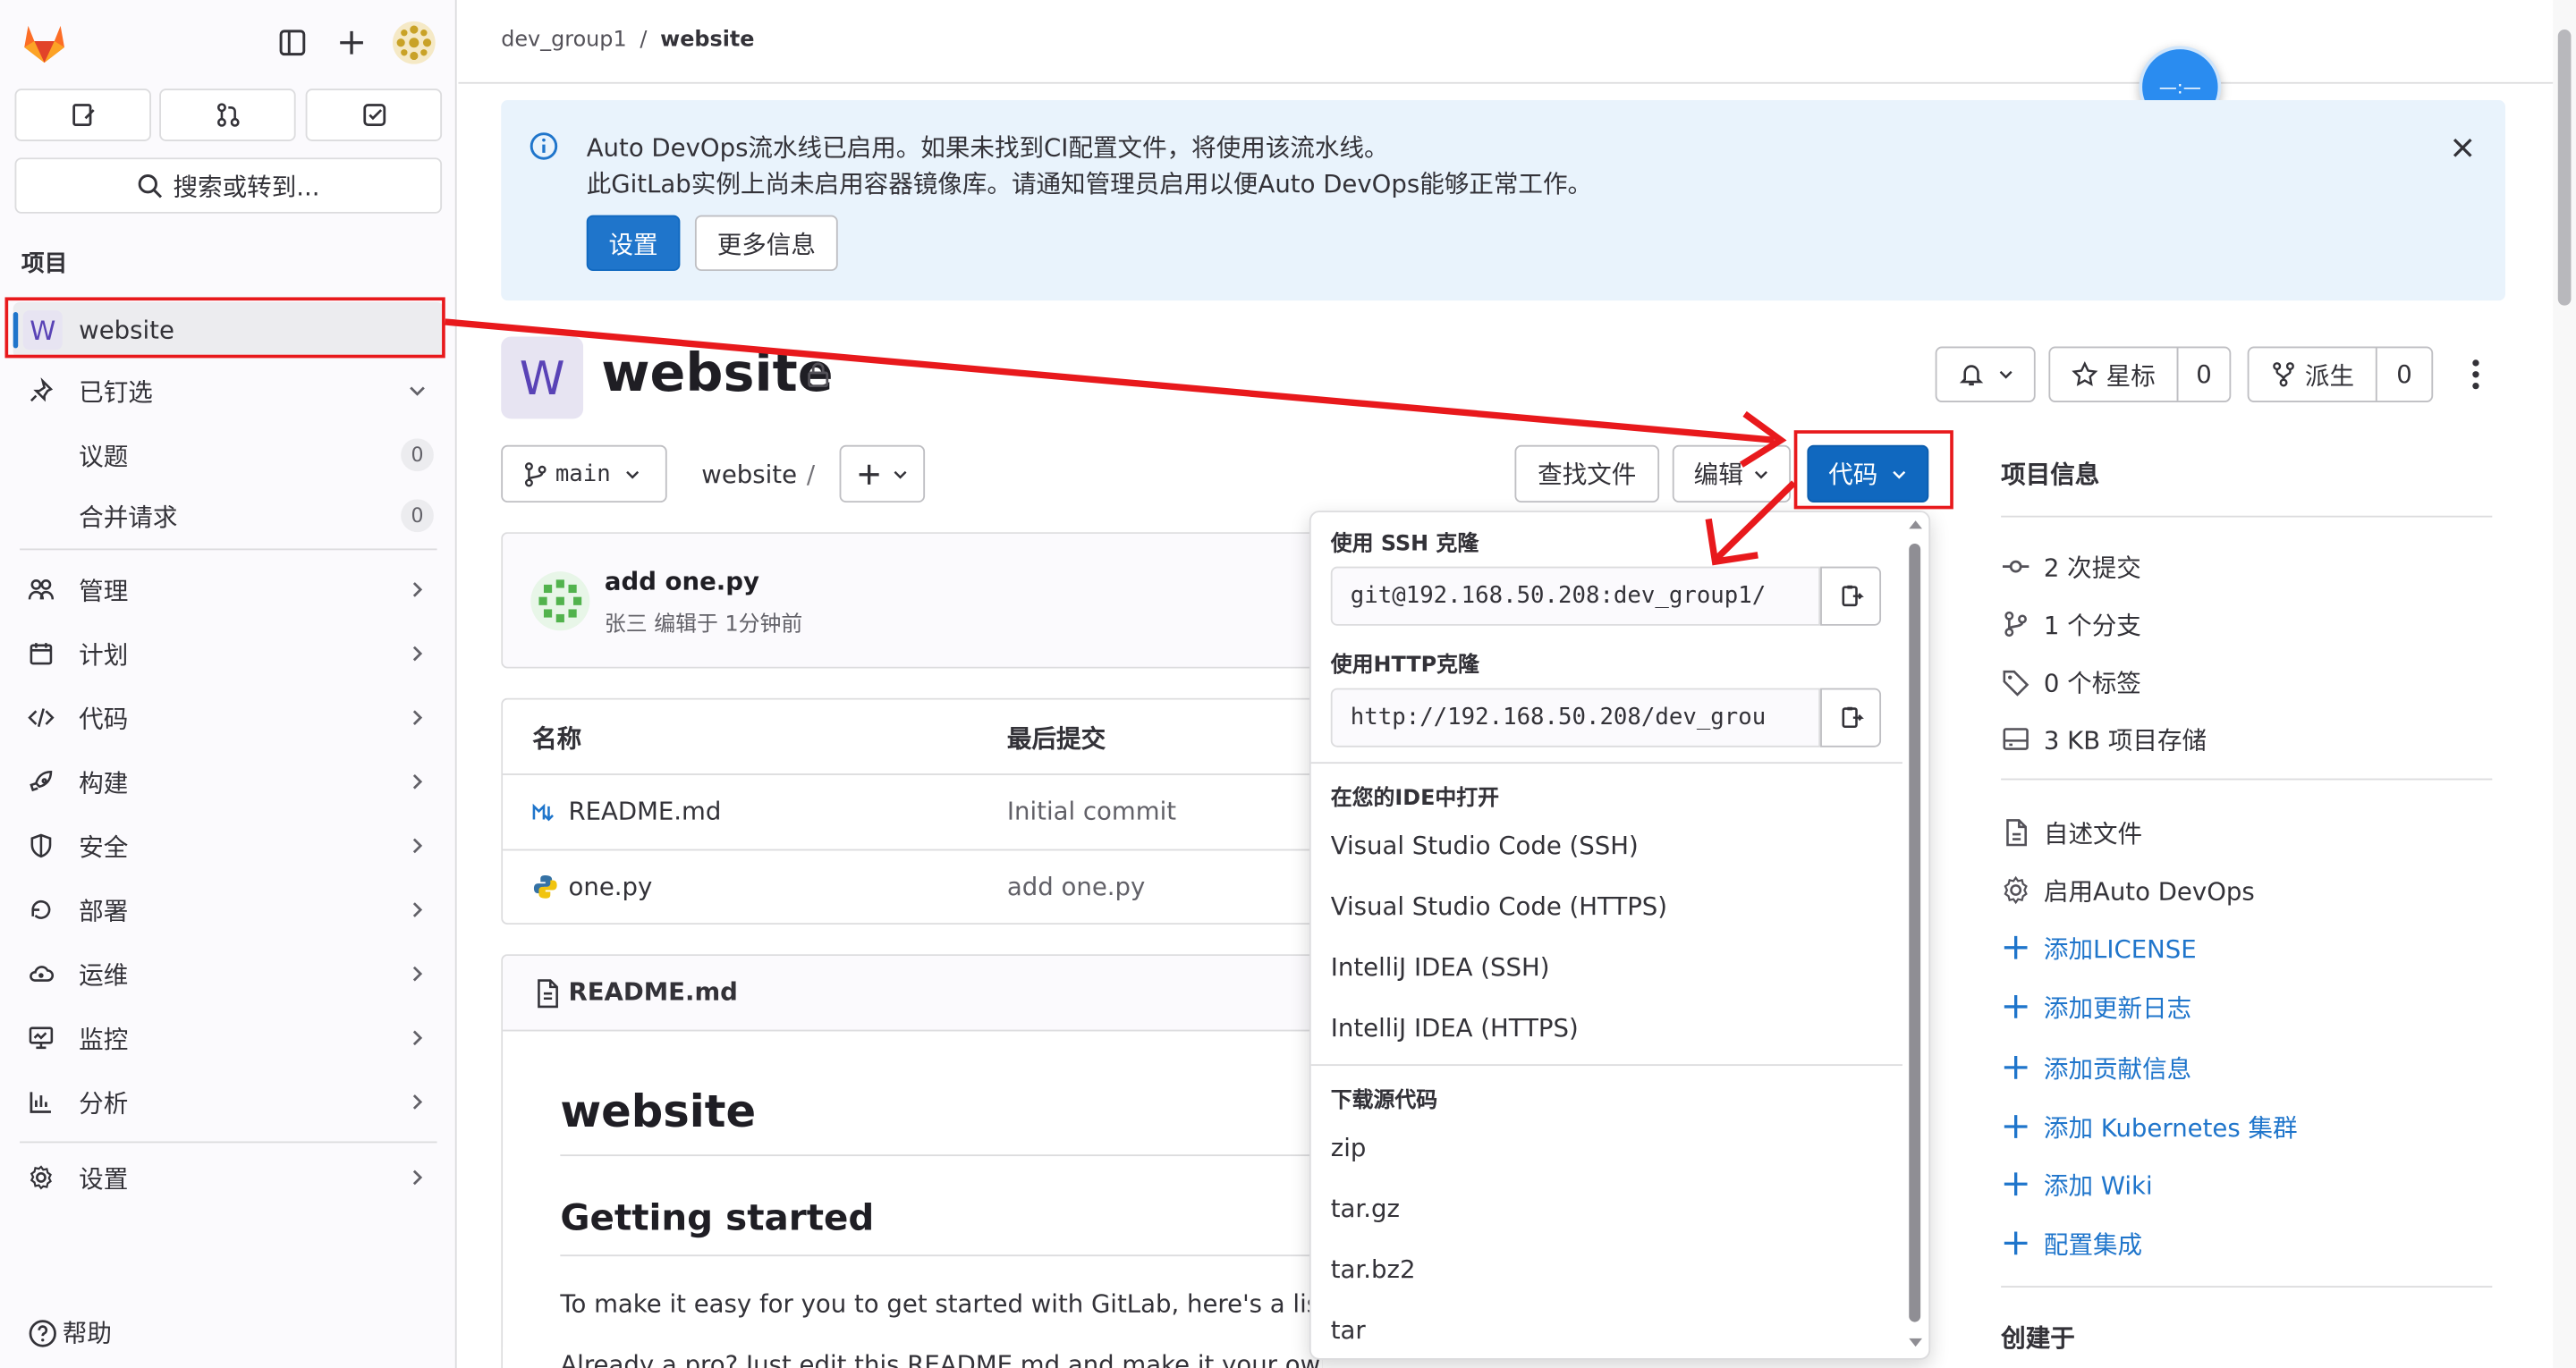 This screenshot has height=1368, width=2576. What do you see at coordinates (104, 910) in the screenshot?
I see `sidebar-deploy-label: 部署` at bounding box center [104, 910].